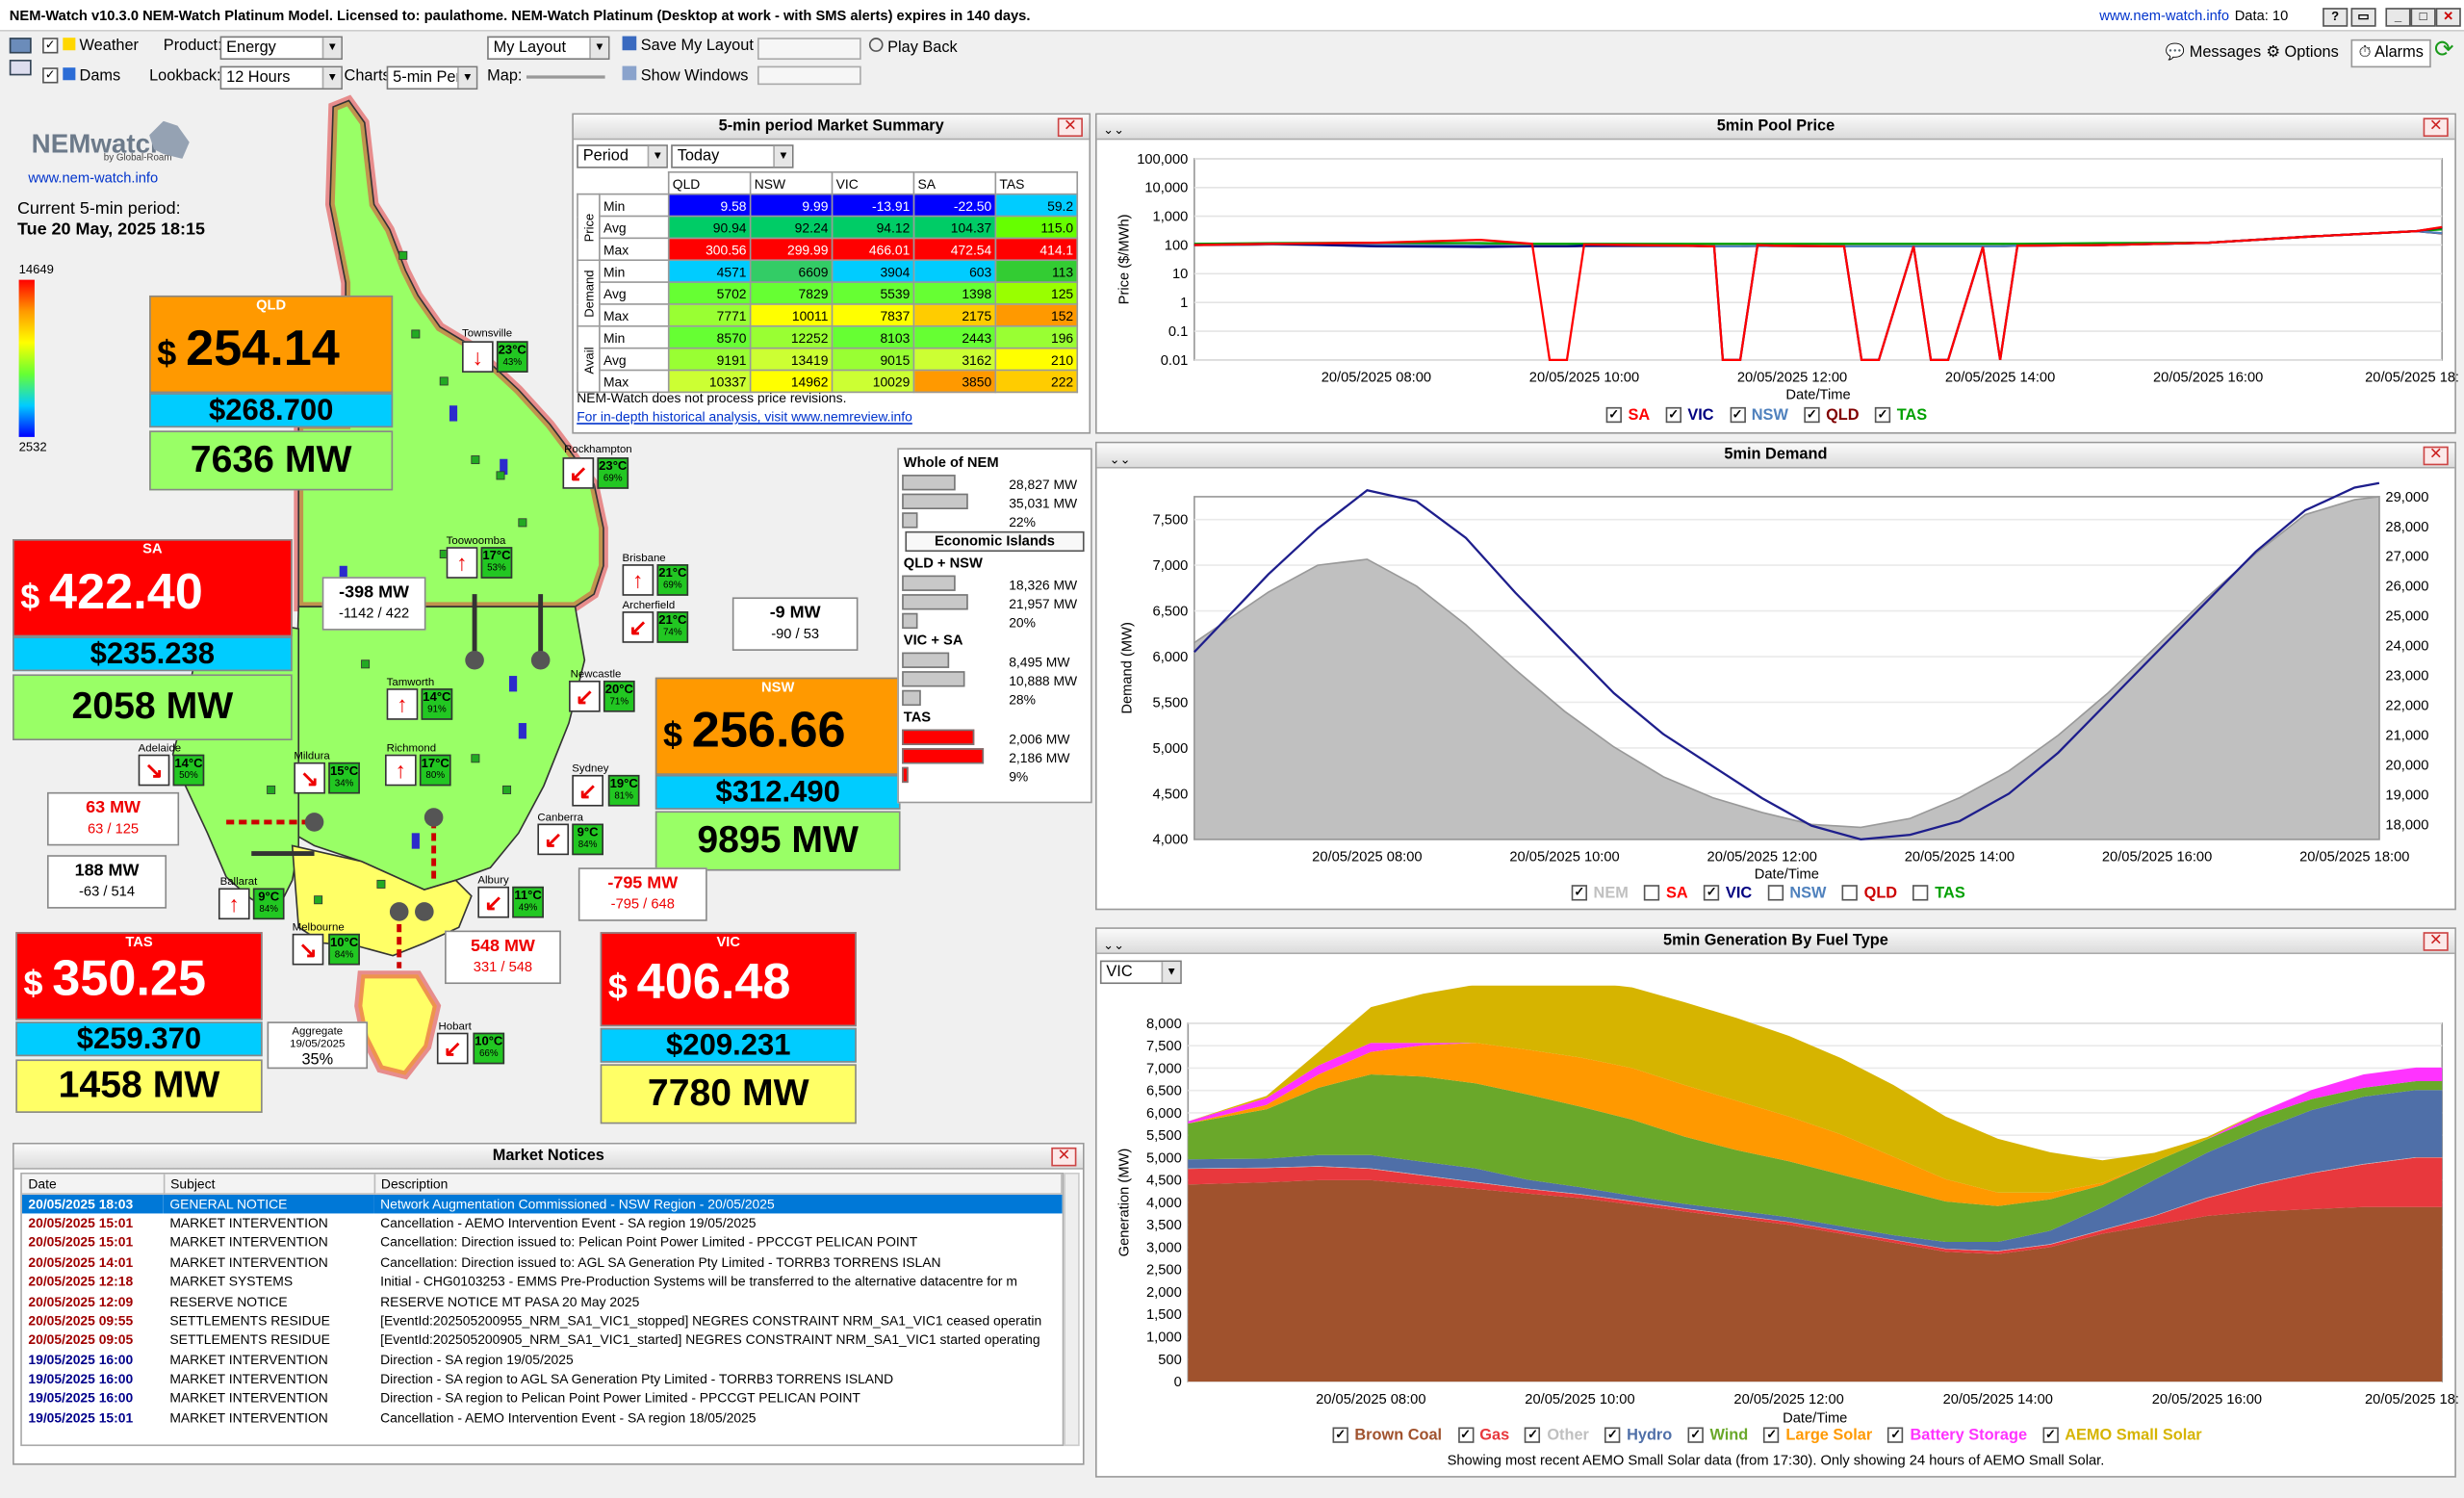 This screenshot has width=2464, height=1498. What do you see at coordinates (1817, 1436) in the screenshot?
I see `legend-item: ✓ Large Solar` at bounding box center [1817, 1436].